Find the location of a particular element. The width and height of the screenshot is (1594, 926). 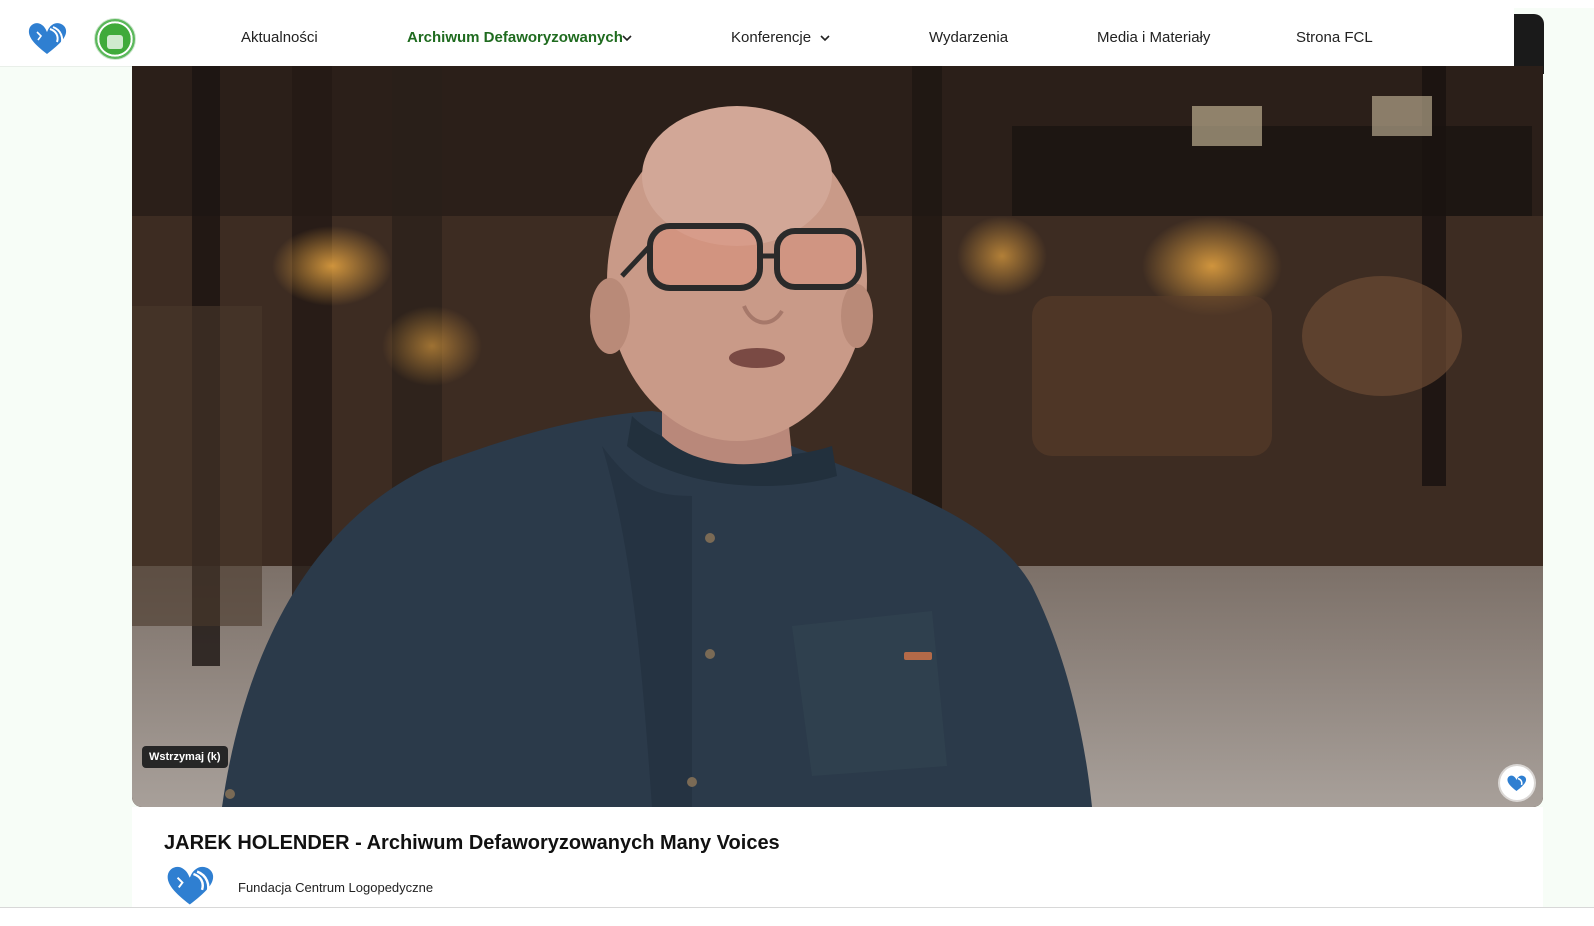

pause-tooltip: Wstrzymaj (k) is located at coordinates (185, 757).